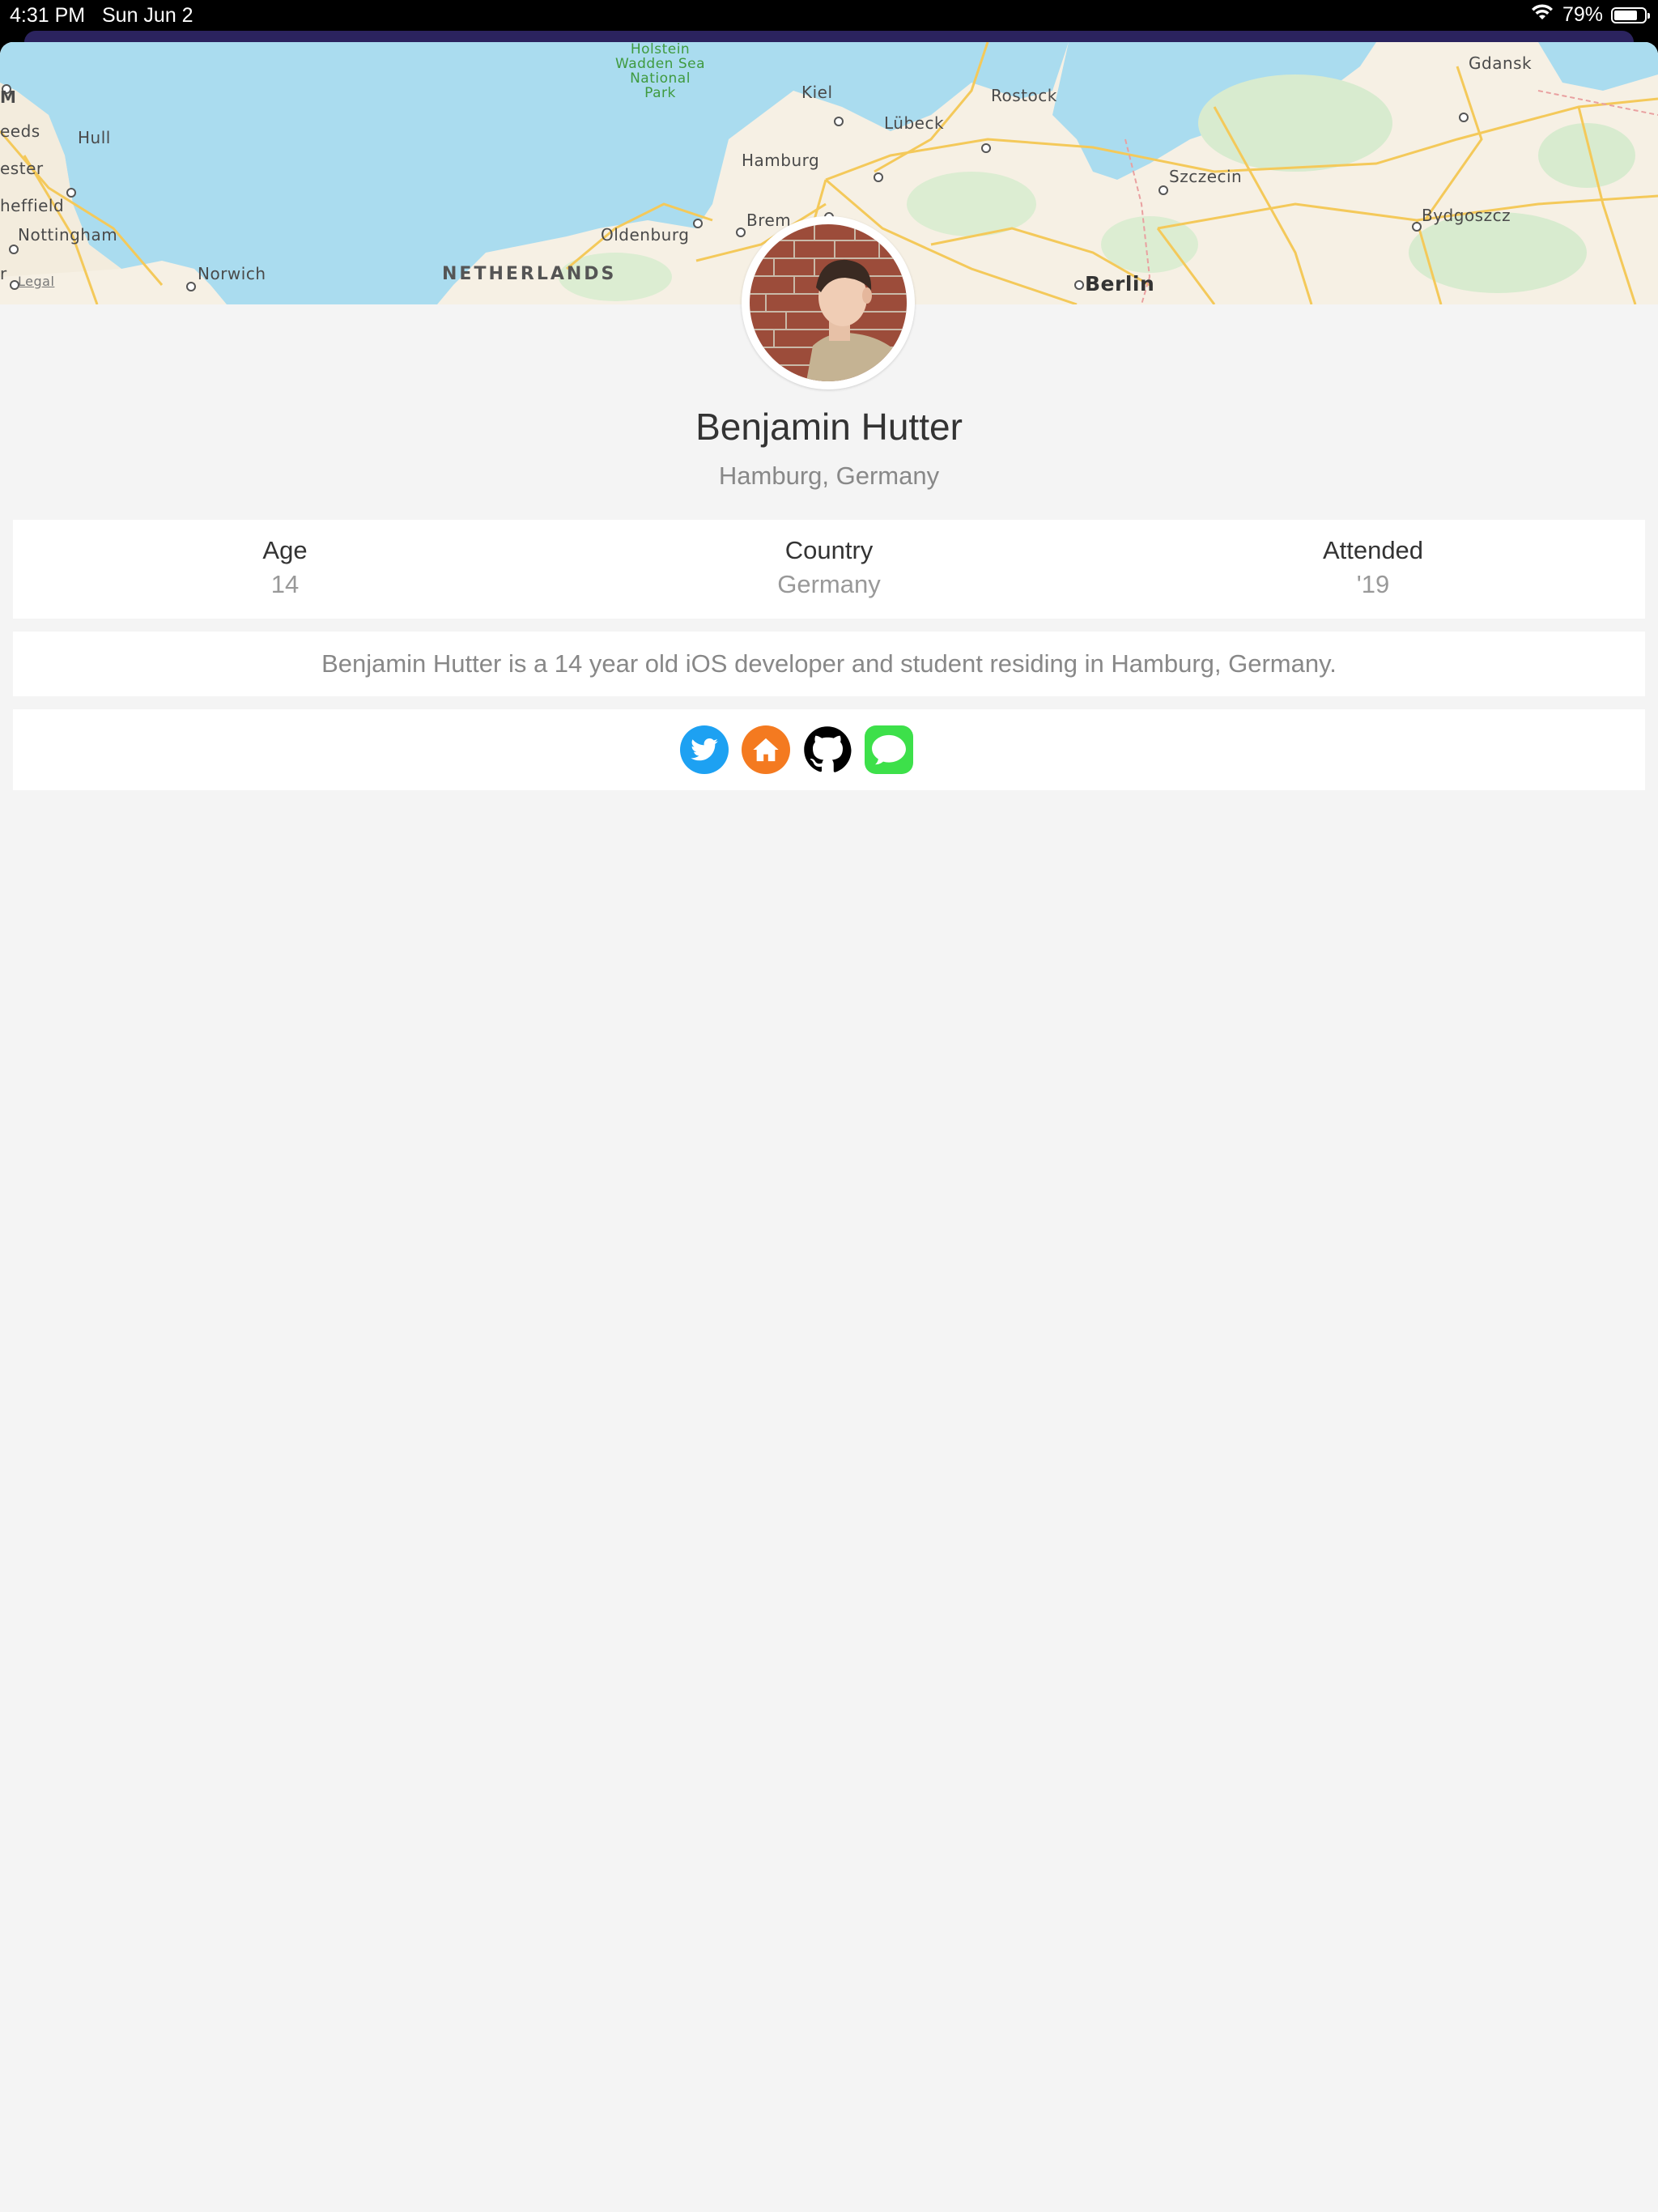 The width and height of the screenshot is (1658, 2212). What do you see at coordinates (529, 274) in the screenshot?
I see `map-label-netherlands: NETHERLANDS` at bounding box center [529, 274].